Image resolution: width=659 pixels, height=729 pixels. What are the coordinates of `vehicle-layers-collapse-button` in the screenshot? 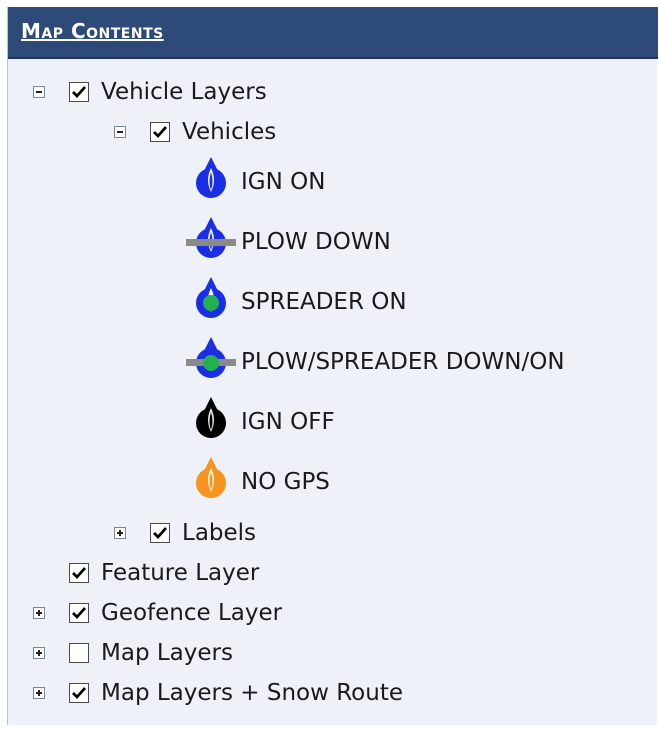 It's located at (39, 92).